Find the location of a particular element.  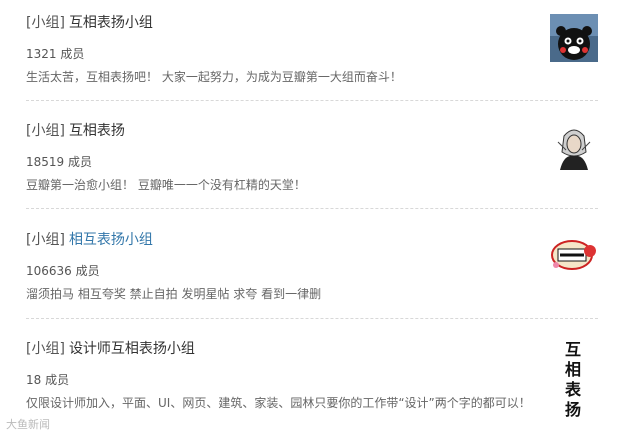

group-title-line: [小组] 相互表扬小组 is located at coordinates (89, 240).